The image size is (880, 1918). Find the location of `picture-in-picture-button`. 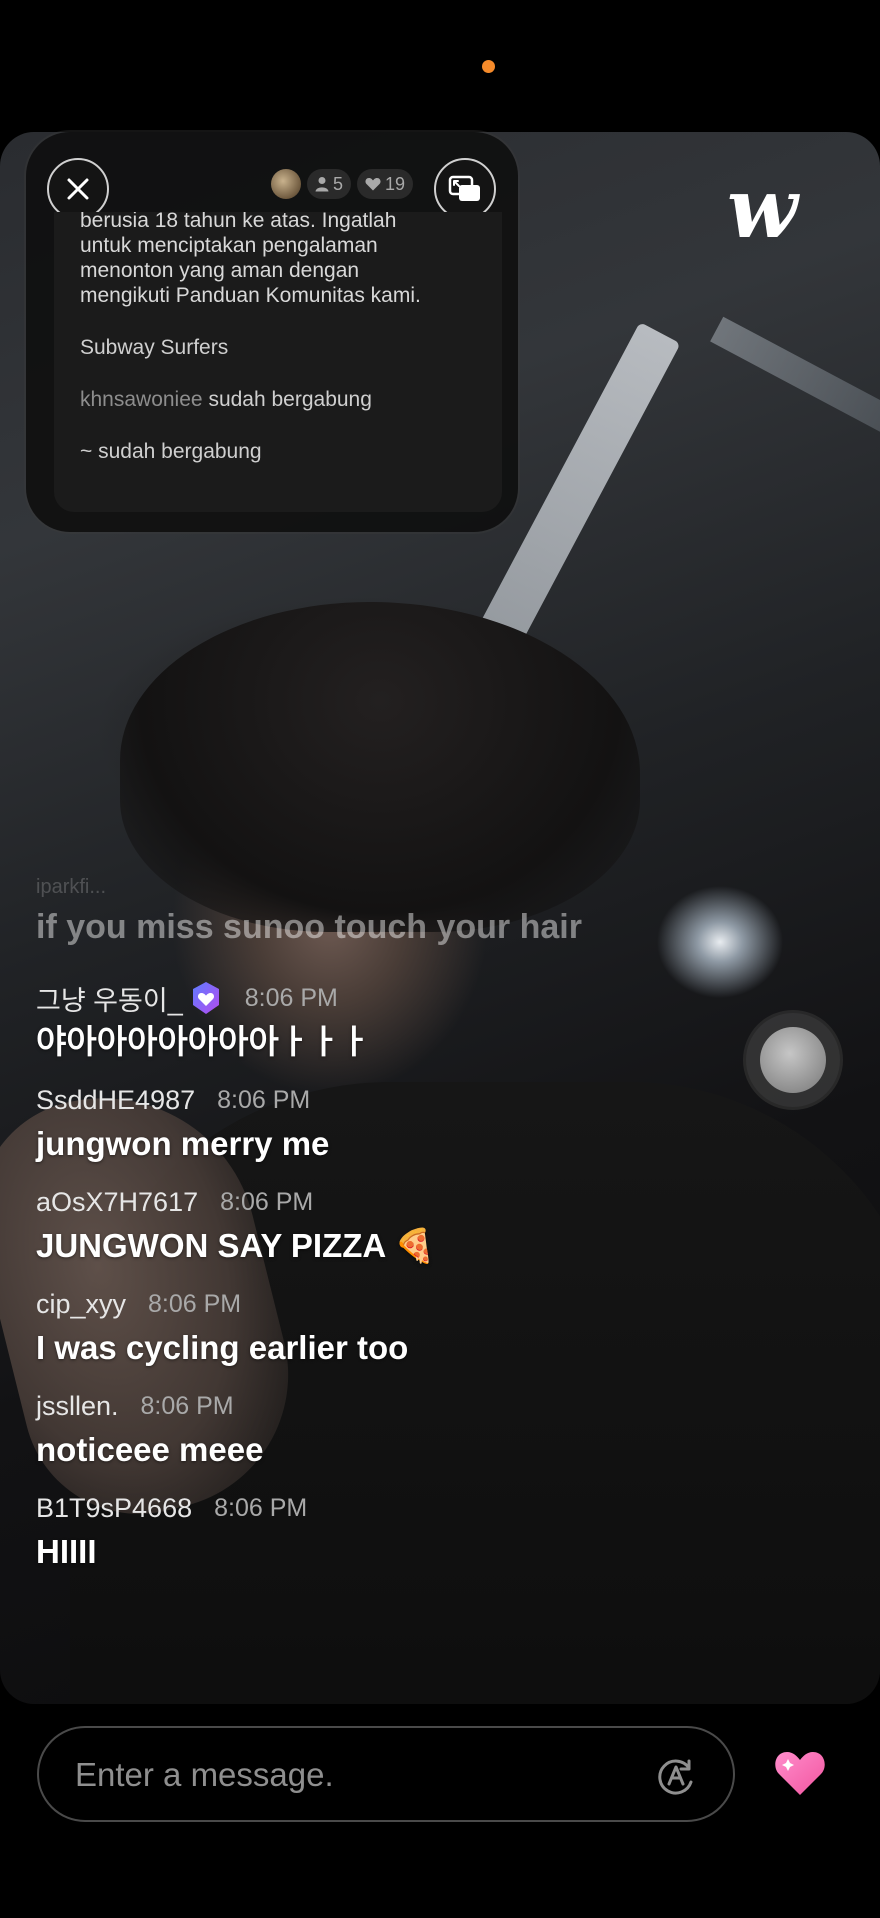

picture-in-picture-button is located at coordinates (465, 189).